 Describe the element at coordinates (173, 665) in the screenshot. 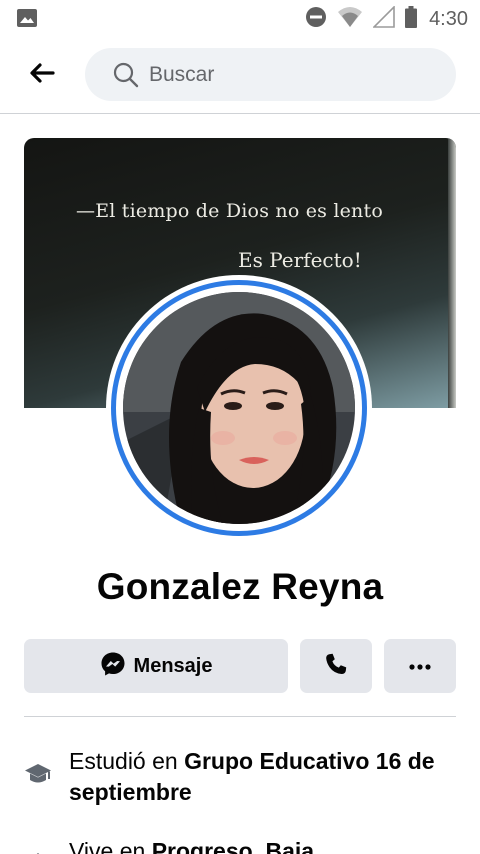

I see `message-button-label: Mensaje` at that location.